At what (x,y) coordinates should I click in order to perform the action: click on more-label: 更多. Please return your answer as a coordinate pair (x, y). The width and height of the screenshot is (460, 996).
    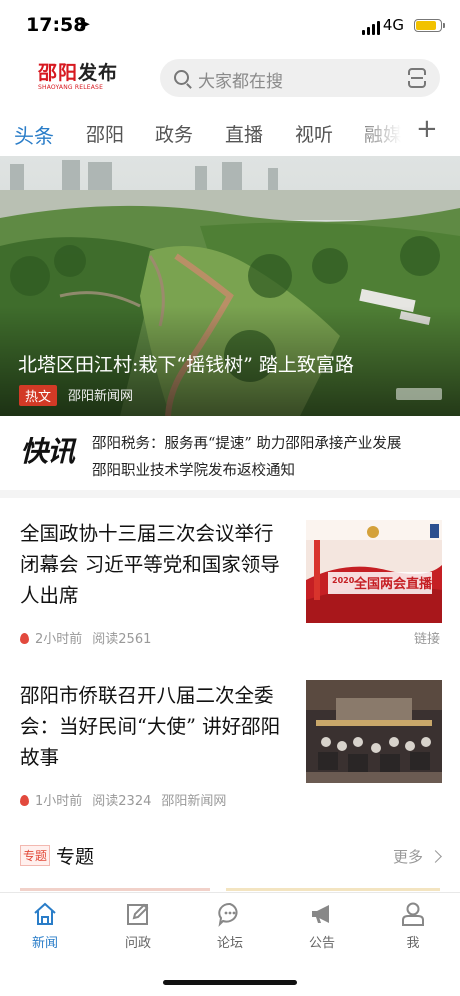
    Looking at the image, I should click on (407, 857).